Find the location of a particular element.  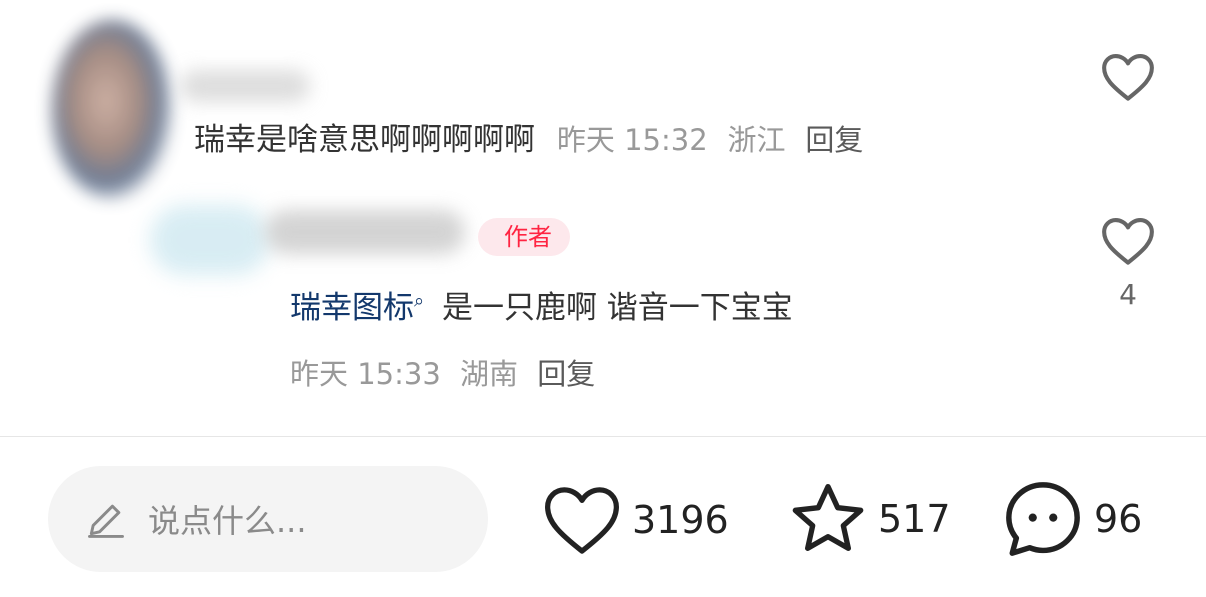

like-count: 3196 is located at coordinates (680, 520).